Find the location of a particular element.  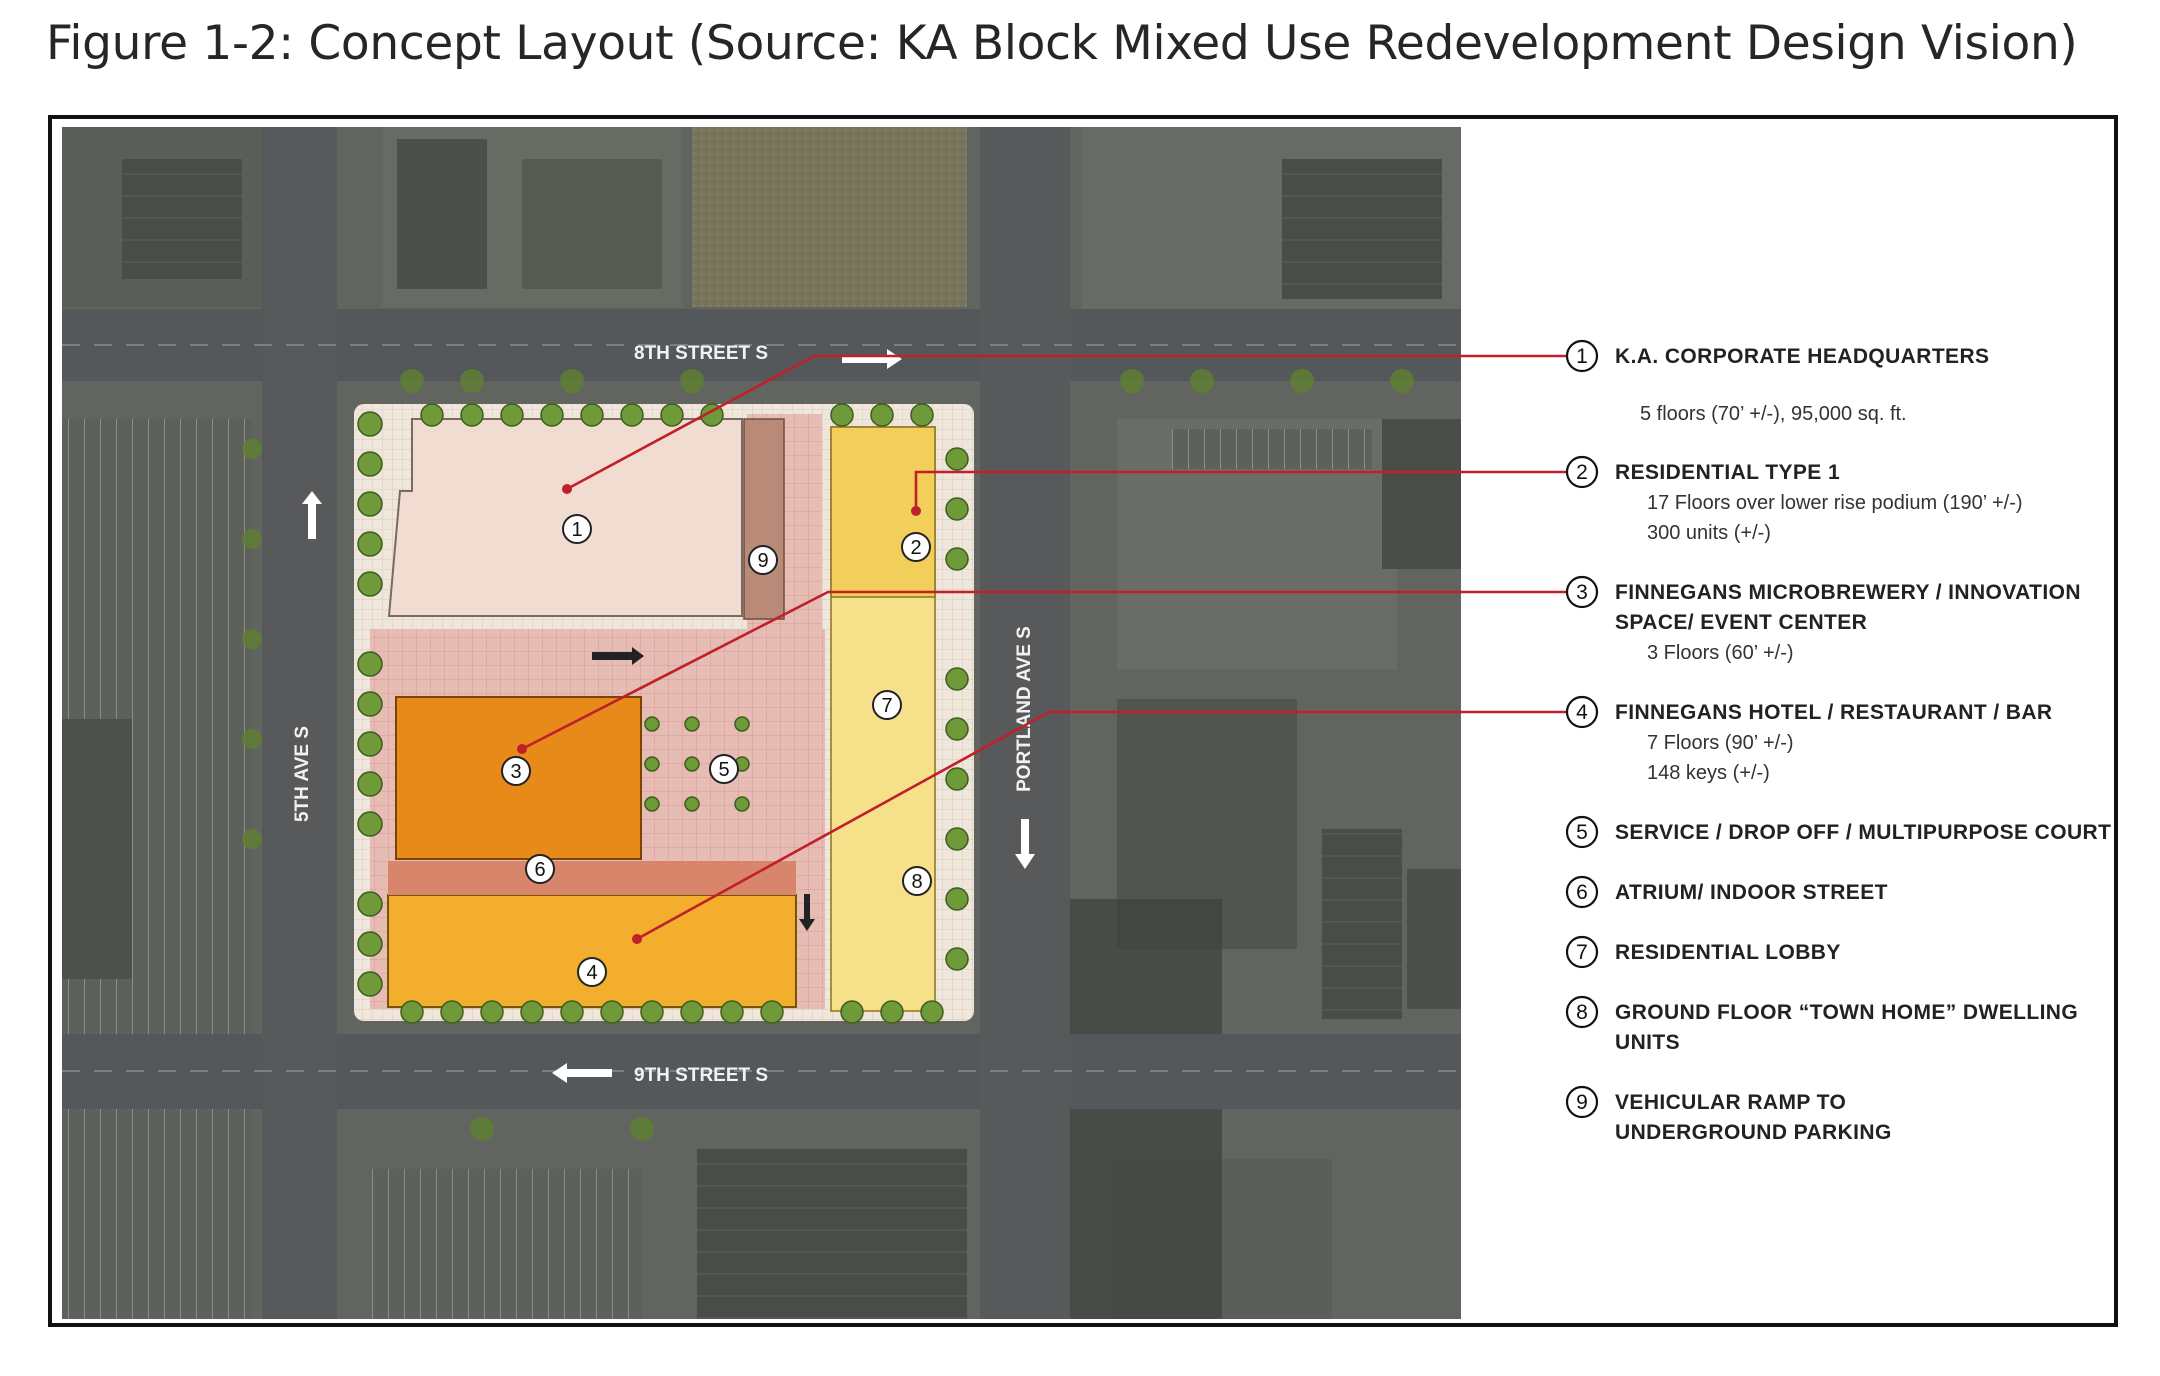

street-label-9th: 9TH STREET S is located at coordinates (701, 1075).